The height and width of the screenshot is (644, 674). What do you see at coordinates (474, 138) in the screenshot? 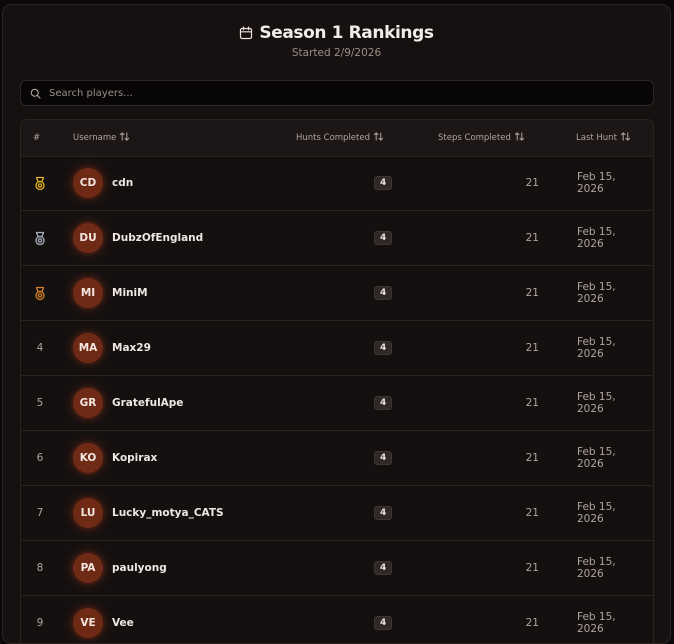
I see `column-label-steps: Steps Completed` at bounding box center [474, 138].